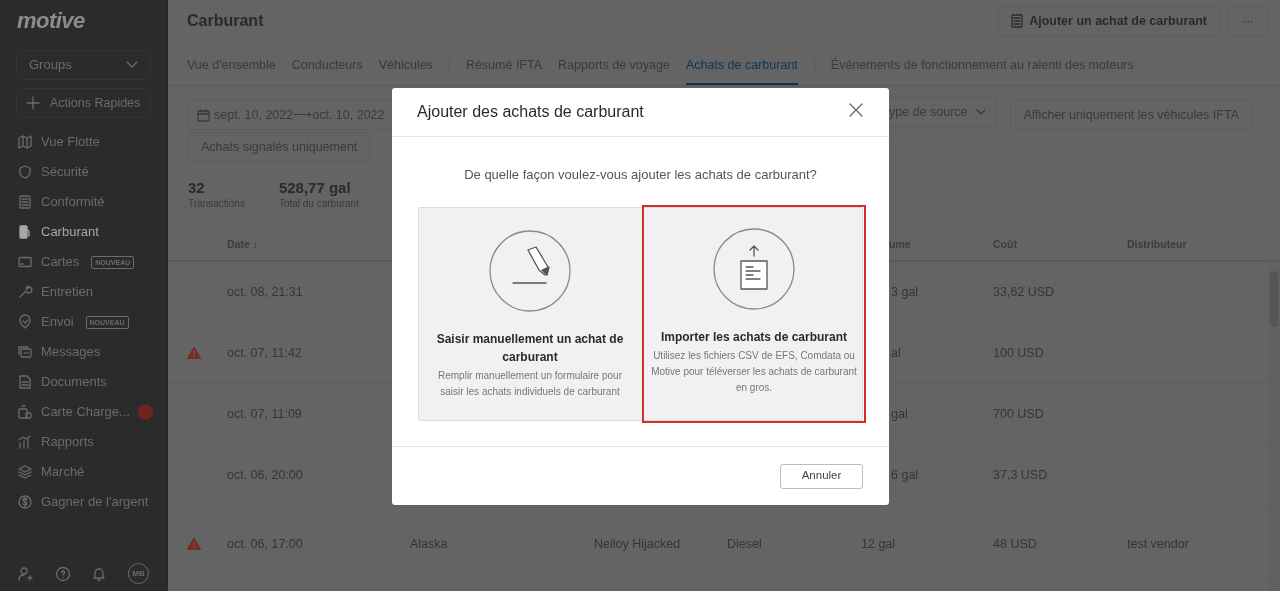 The image size is (1280, 591). Describe the element at coordinates (83, 292) in the screenshot. I see `sidebar-item: Entretien` at that location.